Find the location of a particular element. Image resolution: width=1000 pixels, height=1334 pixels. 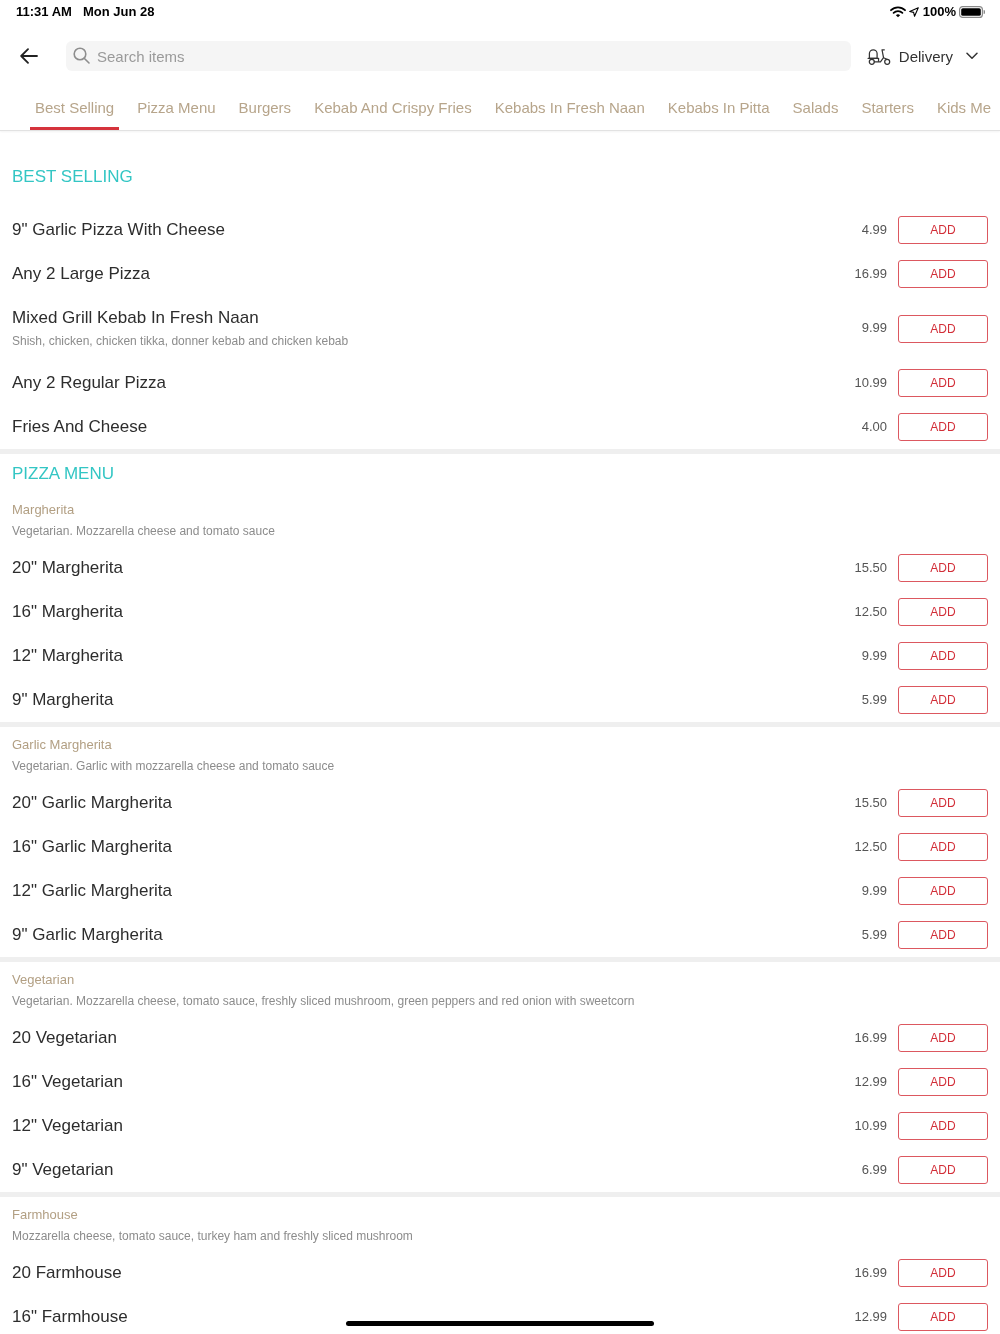

category-description: Vegetarian. Mozzarella cheese and tomato sauce is located at coordinates (143, 531).